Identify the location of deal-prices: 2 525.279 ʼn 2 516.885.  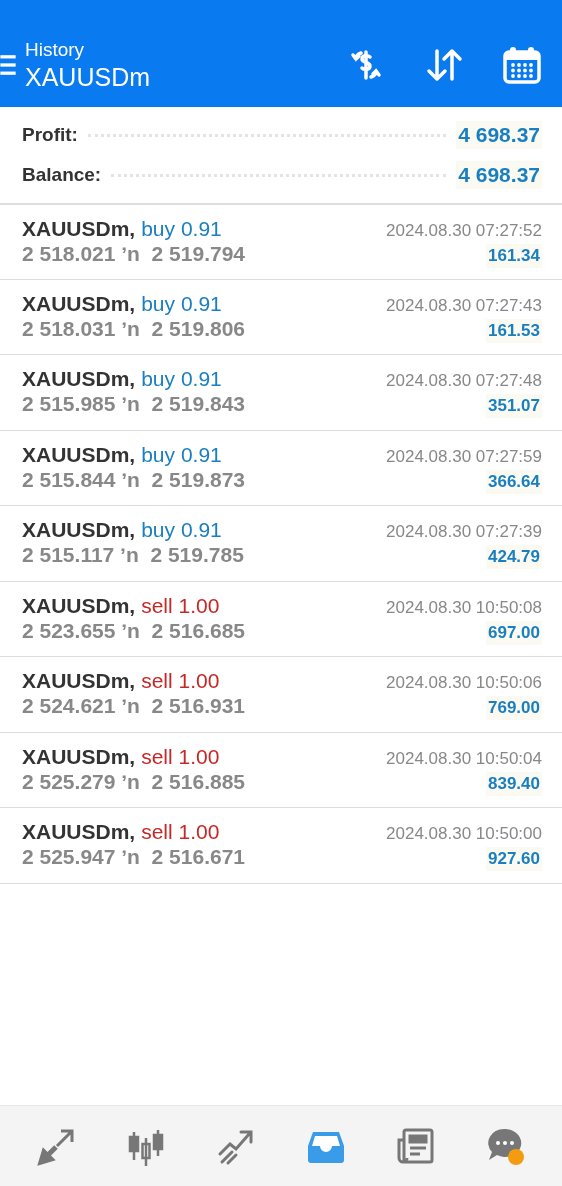
(133, 781).